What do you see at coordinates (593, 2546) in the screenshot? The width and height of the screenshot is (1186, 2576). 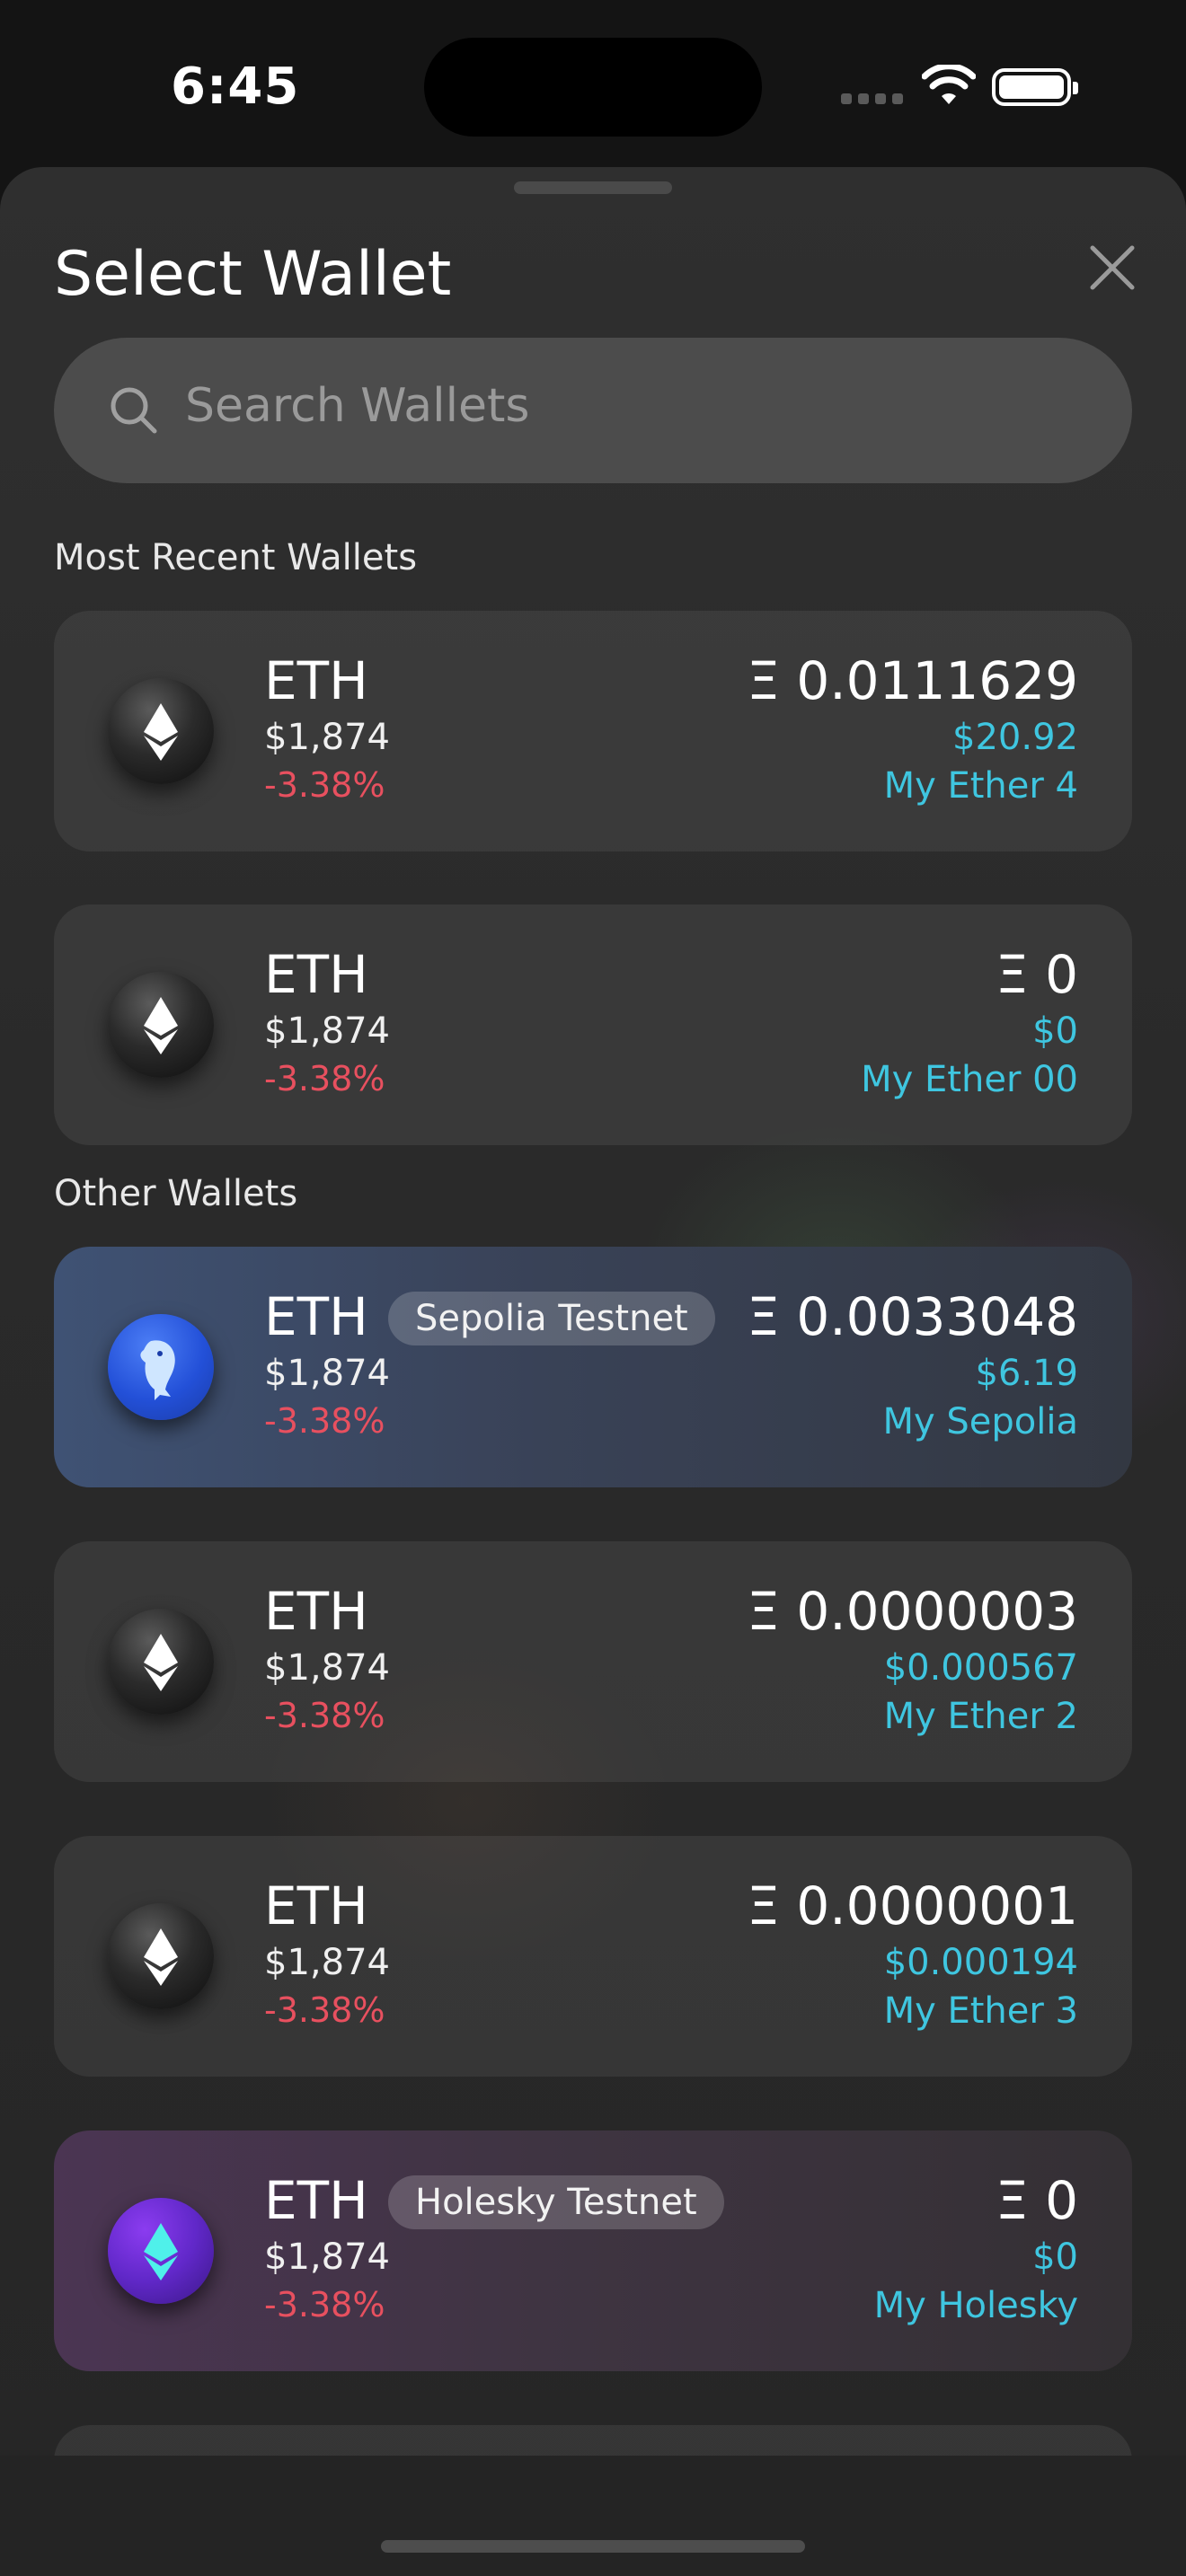 I see `home-indicator` at bounding box center [593, 2546].